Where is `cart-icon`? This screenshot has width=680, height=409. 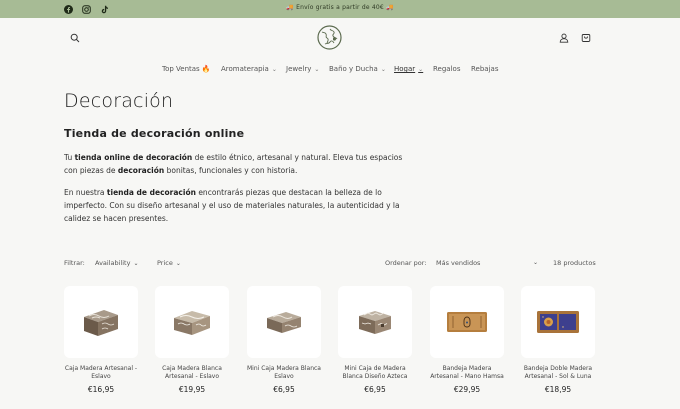 cart-icon is located at coordinates (586, 38).